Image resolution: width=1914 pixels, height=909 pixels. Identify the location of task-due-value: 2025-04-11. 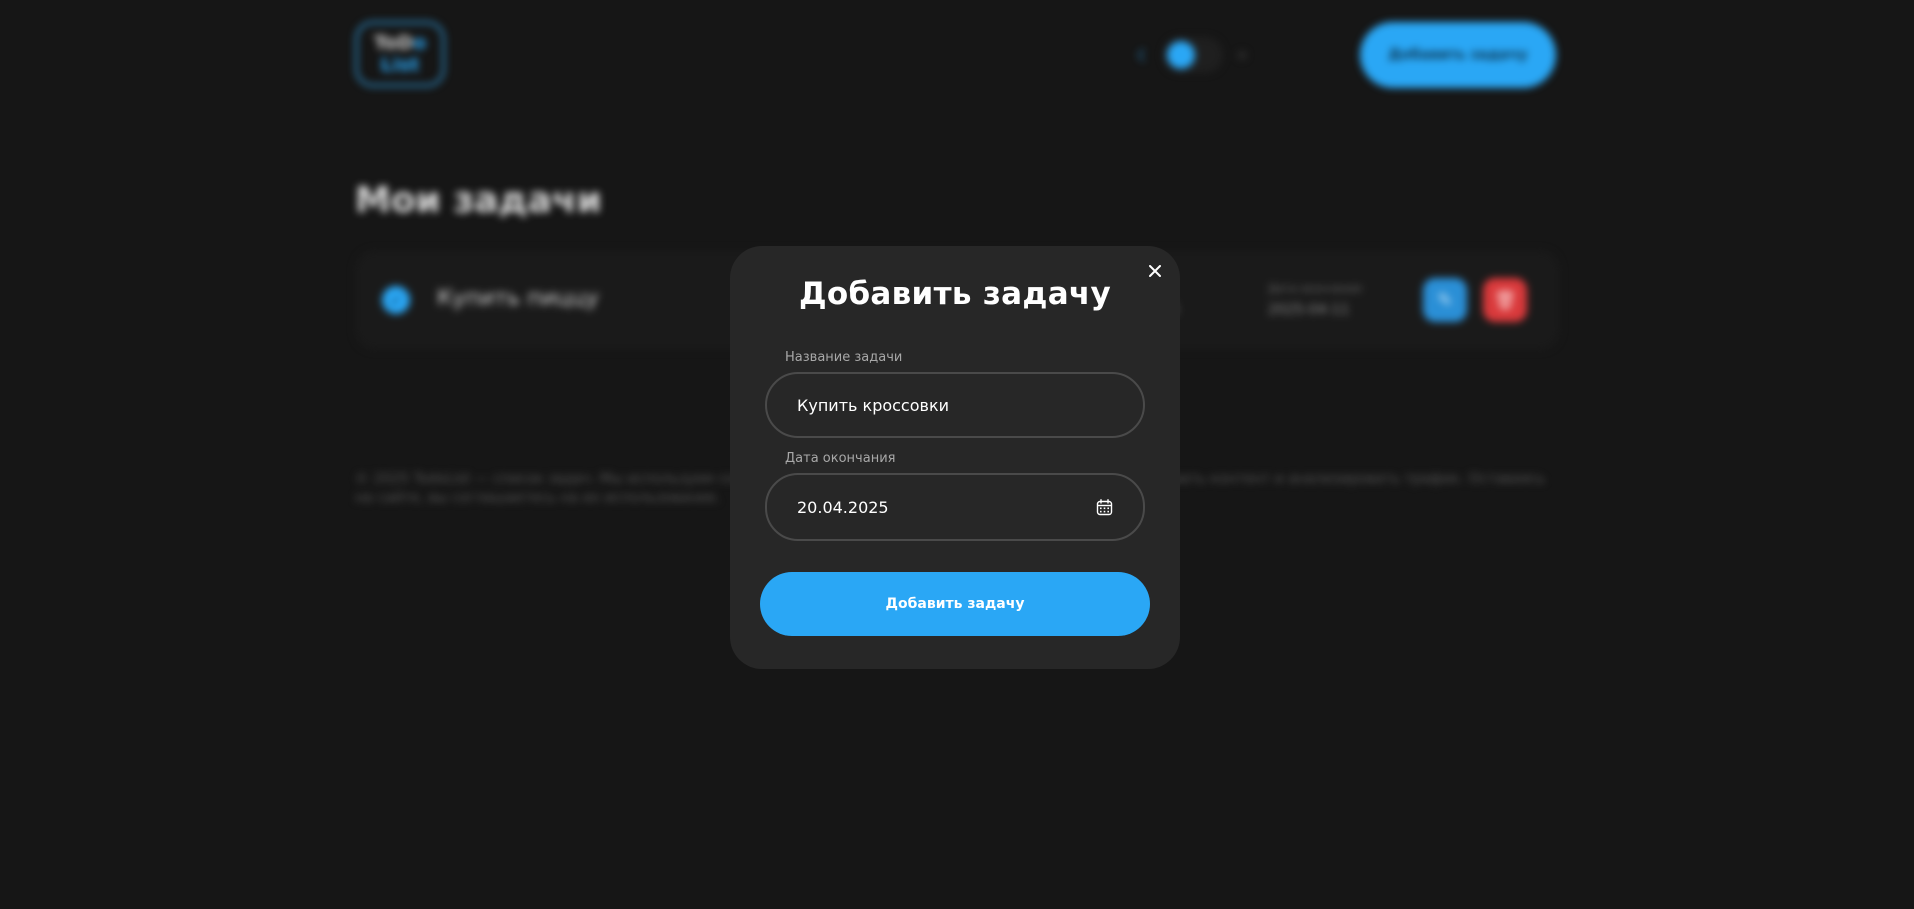
(1309, 310).